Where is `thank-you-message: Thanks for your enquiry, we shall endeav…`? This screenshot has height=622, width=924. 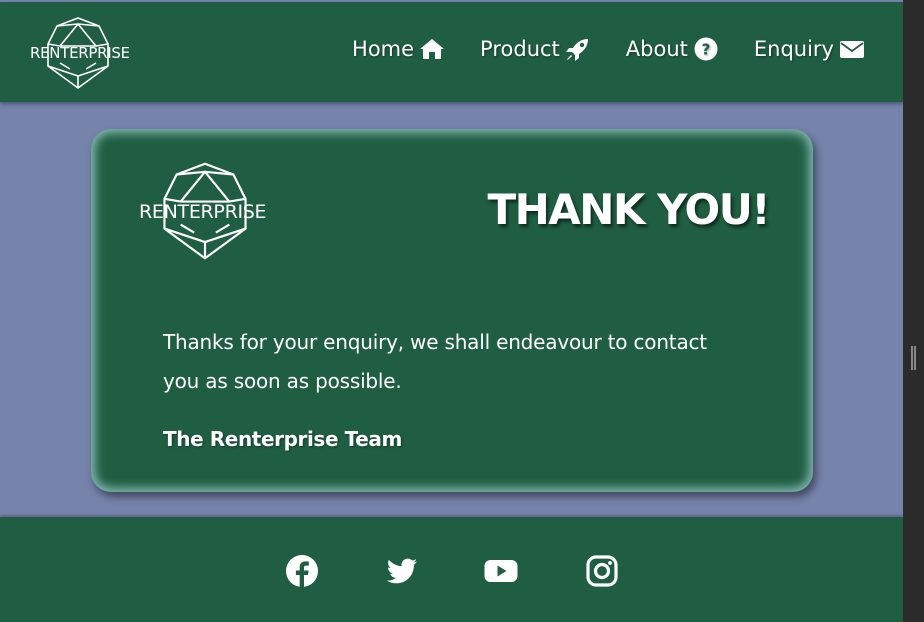
thank-you-message: Thanks for your enquiry, we shall endeav… is located at coordinates (435, 361).